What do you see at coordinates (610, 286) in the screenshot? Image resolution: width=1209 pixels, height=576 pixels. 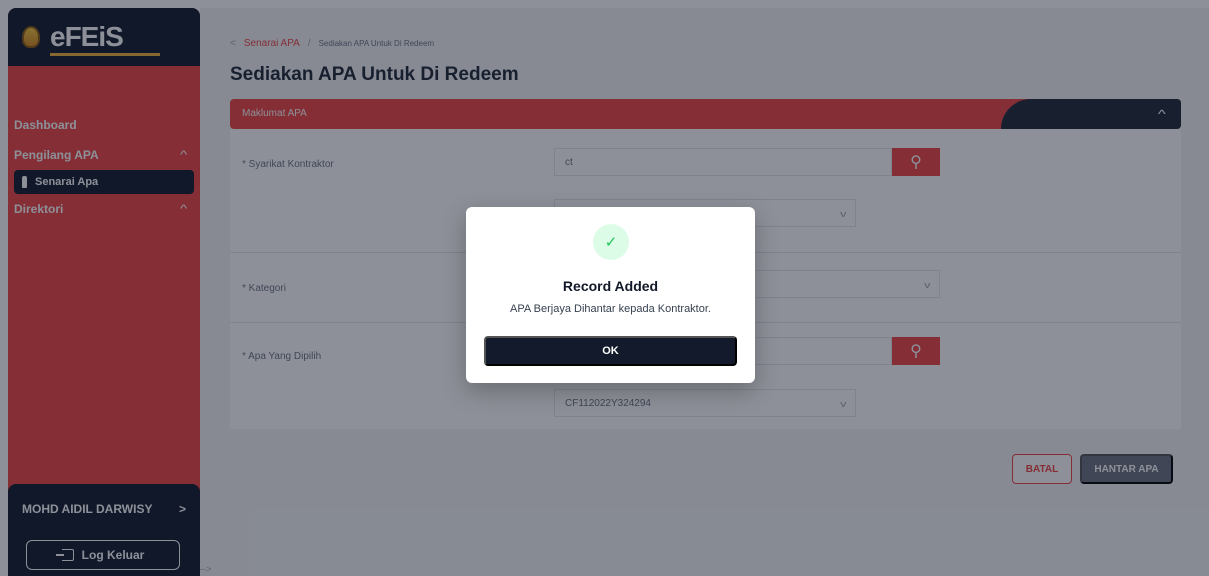 I see `modal-title: Record Added` at bounding box center [610, 286].